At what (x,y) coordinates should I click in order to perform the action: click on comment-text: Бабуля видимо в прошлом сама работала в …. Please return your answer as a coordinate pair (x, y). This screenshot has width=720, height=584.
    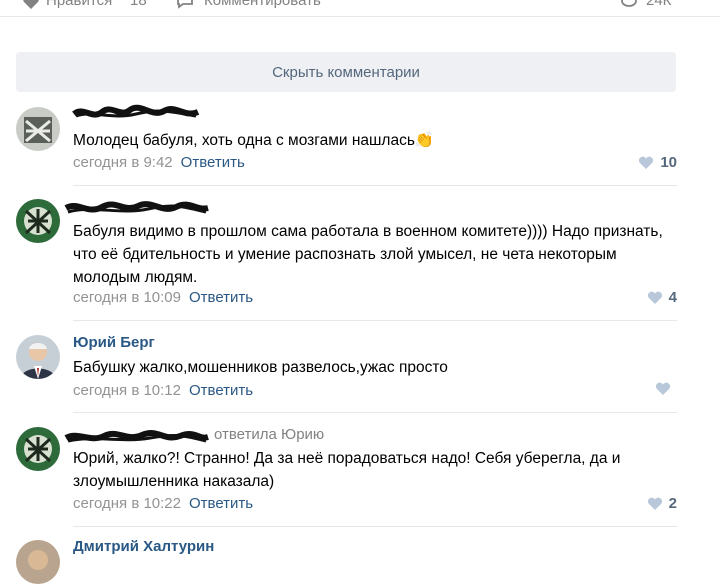
    Looking at the image, I should click on (368, 254).